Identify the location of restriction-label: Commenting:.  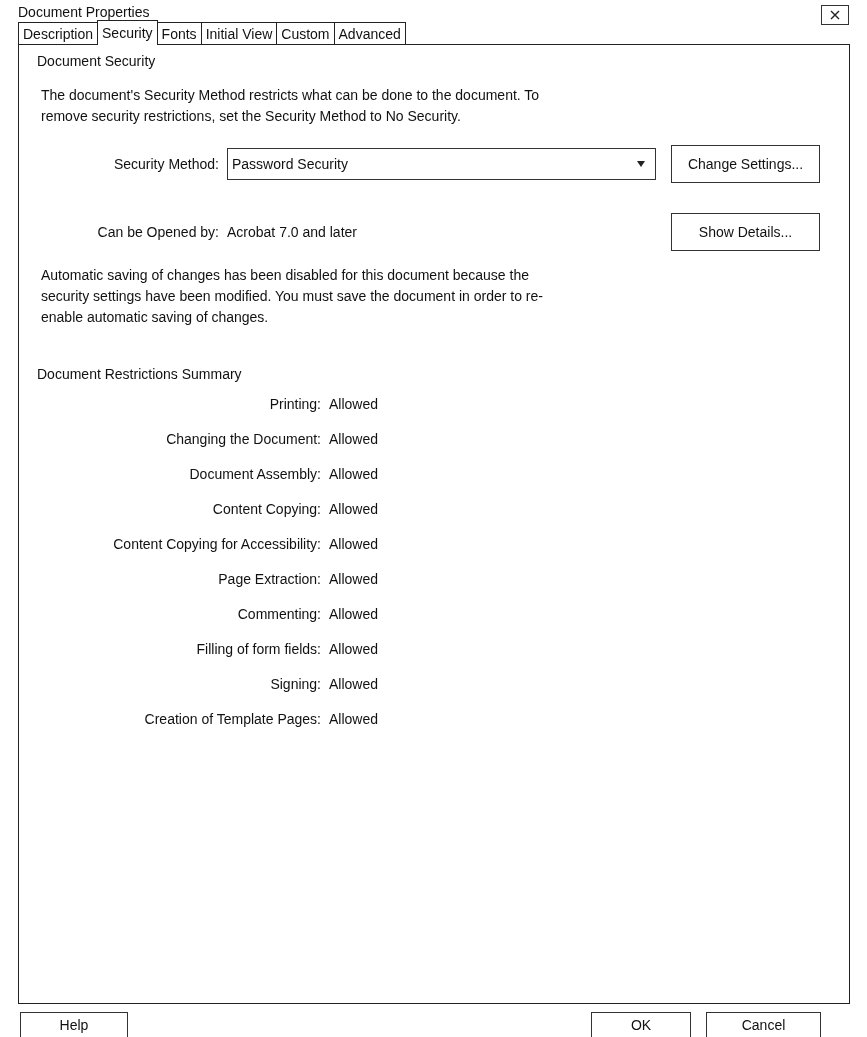
(279, 614).